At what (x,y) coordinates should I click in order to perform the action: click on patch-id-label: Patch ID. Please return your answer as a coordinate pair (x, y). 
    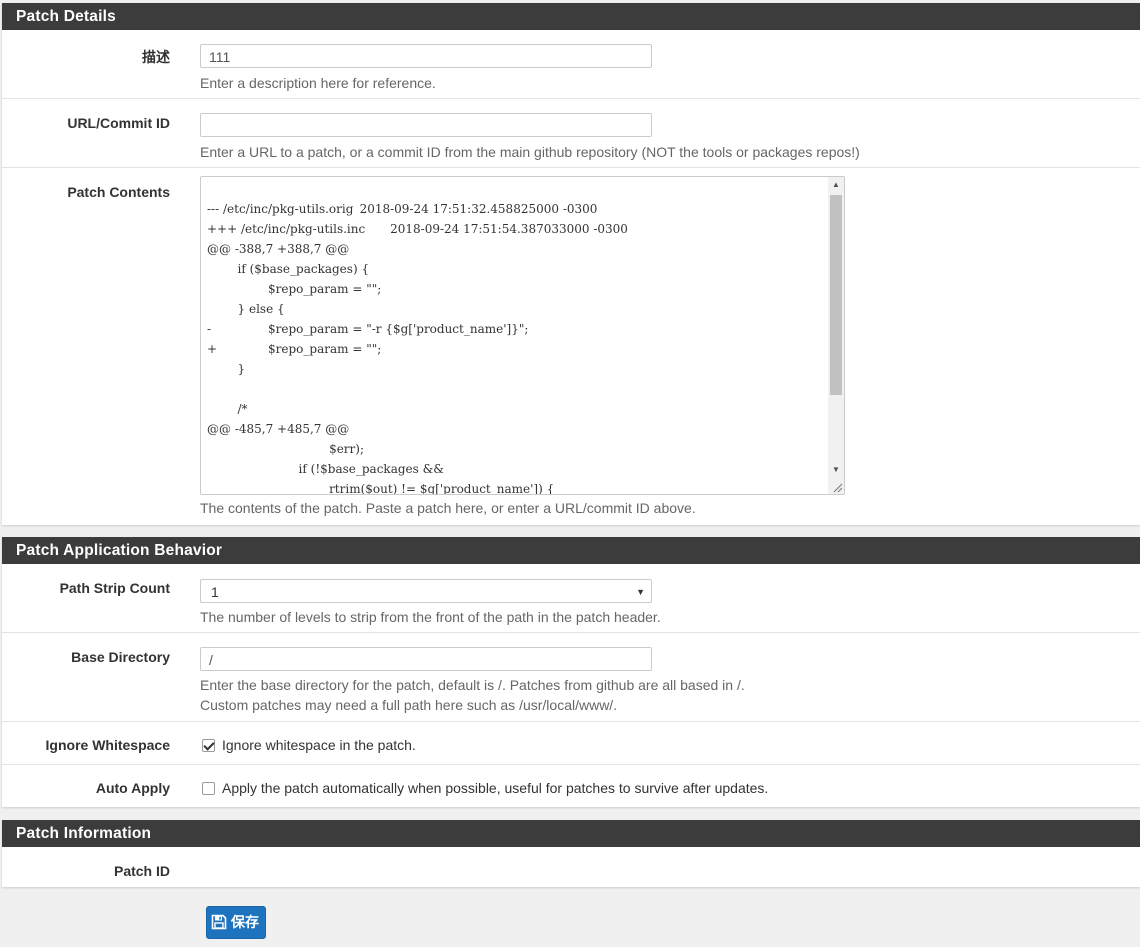
    Looking at the image, I should click on (141, 871).